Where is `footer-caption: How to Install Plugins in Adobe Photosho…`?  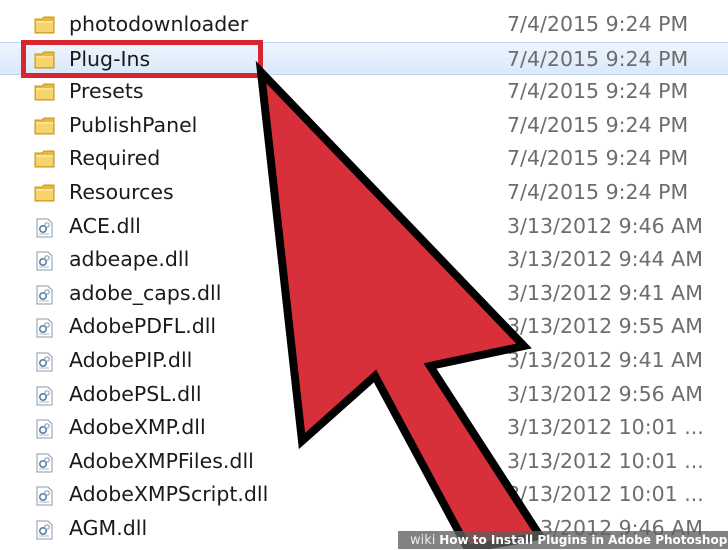 footer-caption: How to Install Plugins in Adobe Photosho… is located at coordinates (583, 540).